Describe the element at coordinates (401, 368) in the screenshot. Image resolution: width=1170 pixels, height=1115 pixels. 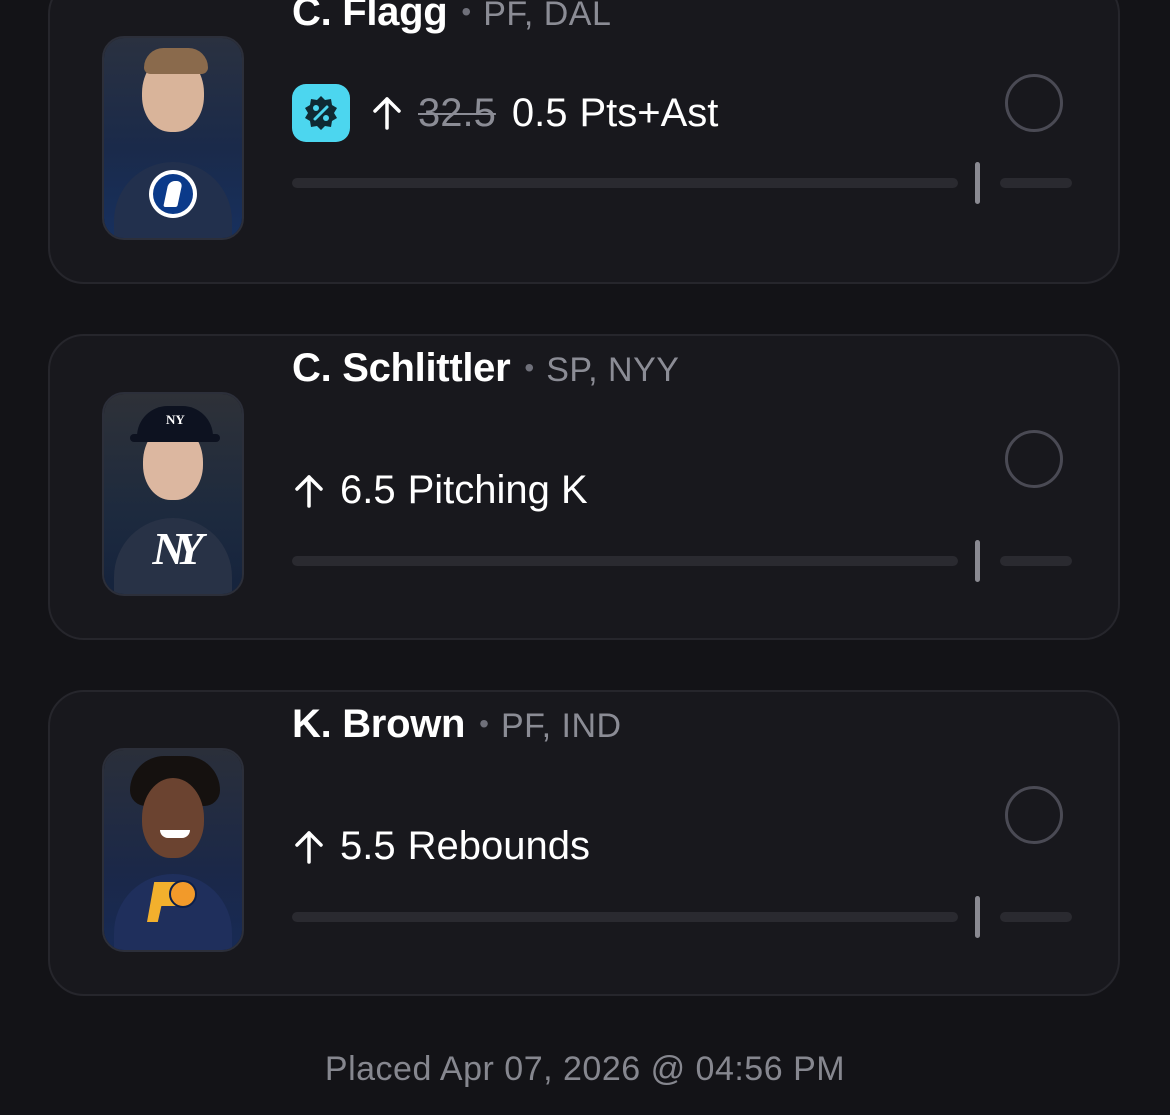
I see `player-name: C. Schlittler` at that location.